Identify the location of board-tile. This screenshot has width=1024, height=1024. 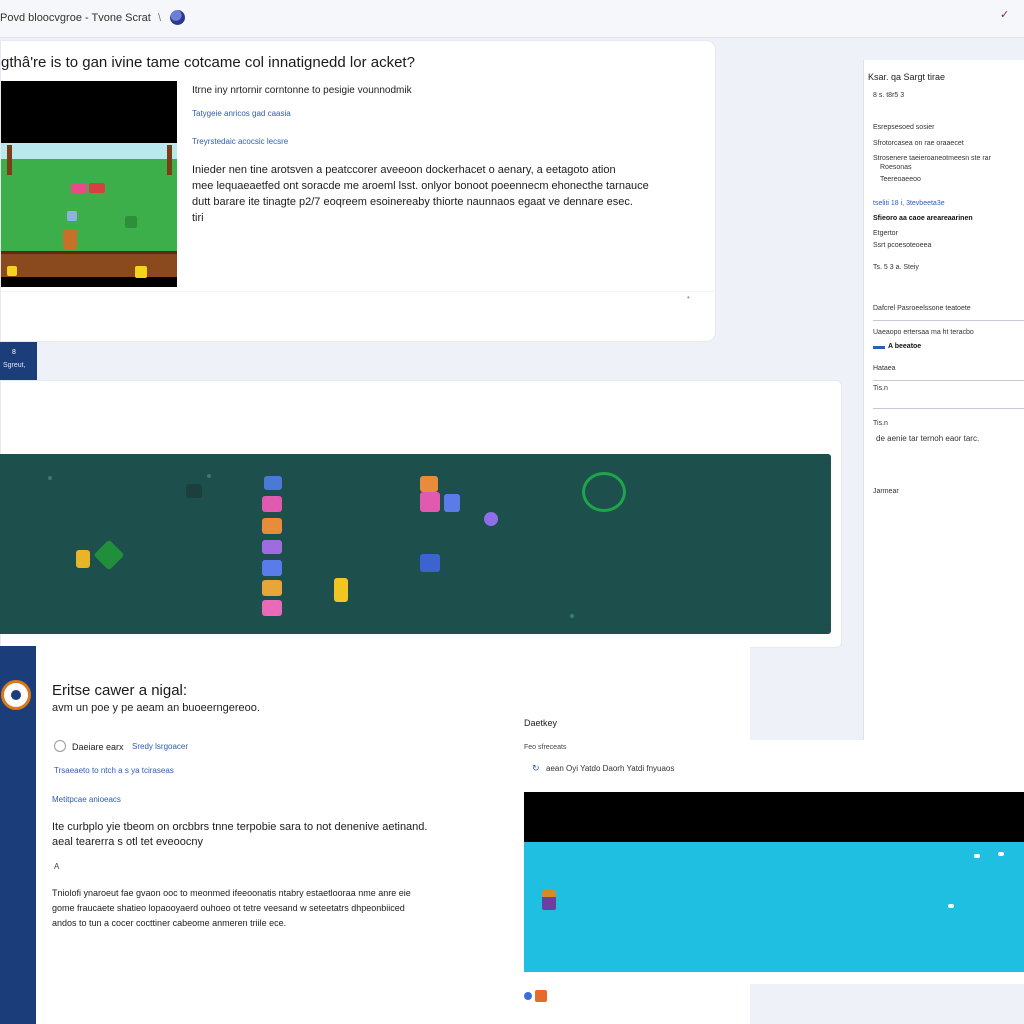
(194, 491).